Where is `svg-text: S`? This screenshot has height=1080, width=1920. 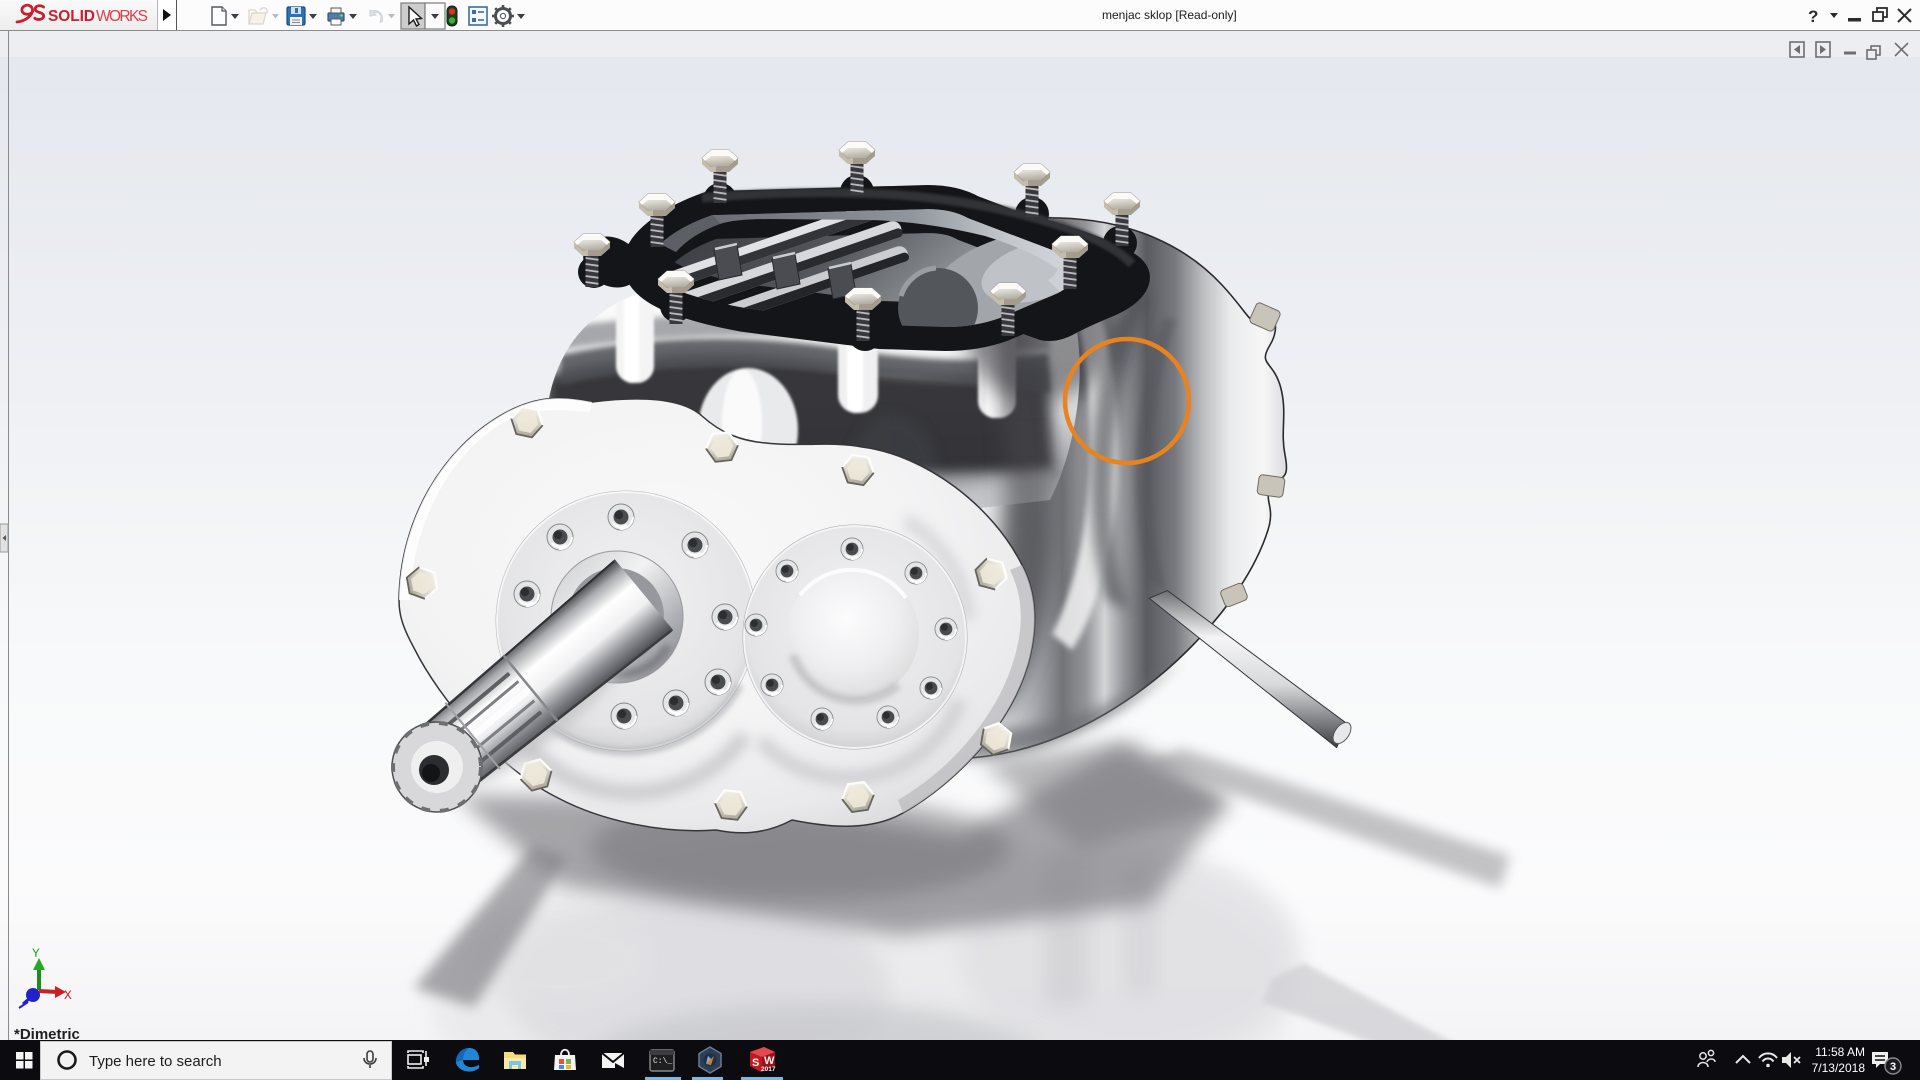 svg-text: S is located at coordinates (755, 1063).